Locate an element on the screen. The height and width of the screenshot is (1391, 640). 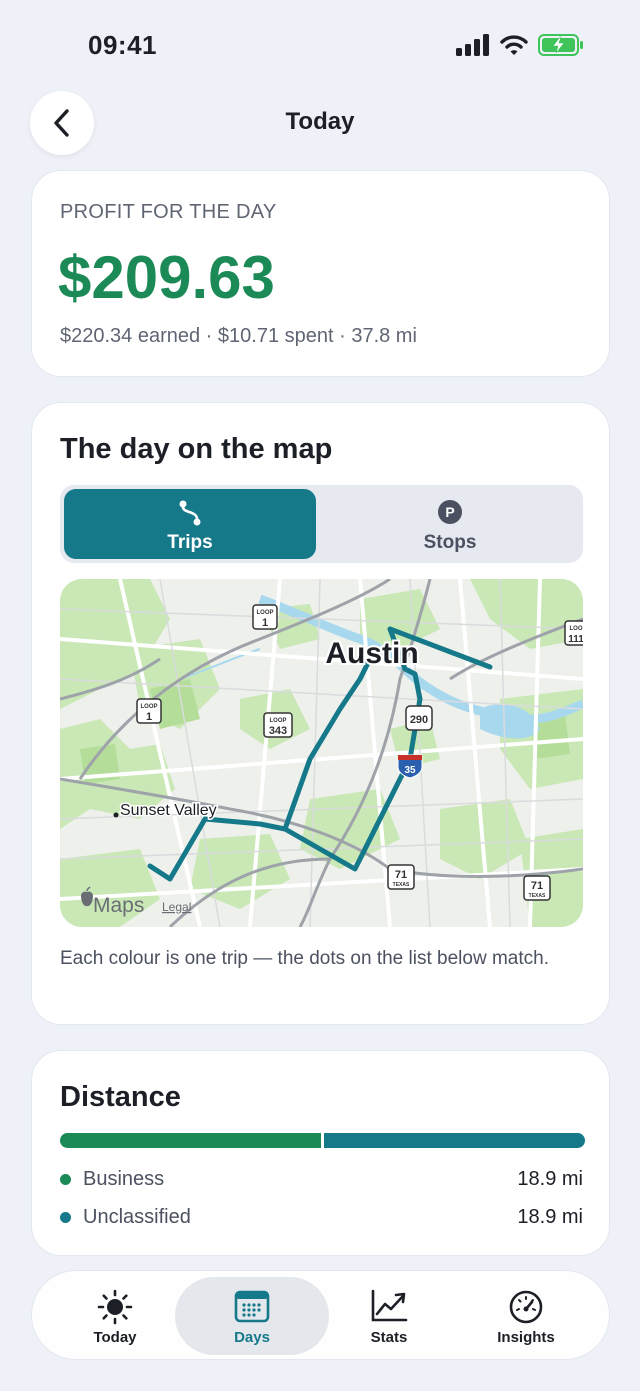
cellular-signal-icon is located at coordinates (472, 45).